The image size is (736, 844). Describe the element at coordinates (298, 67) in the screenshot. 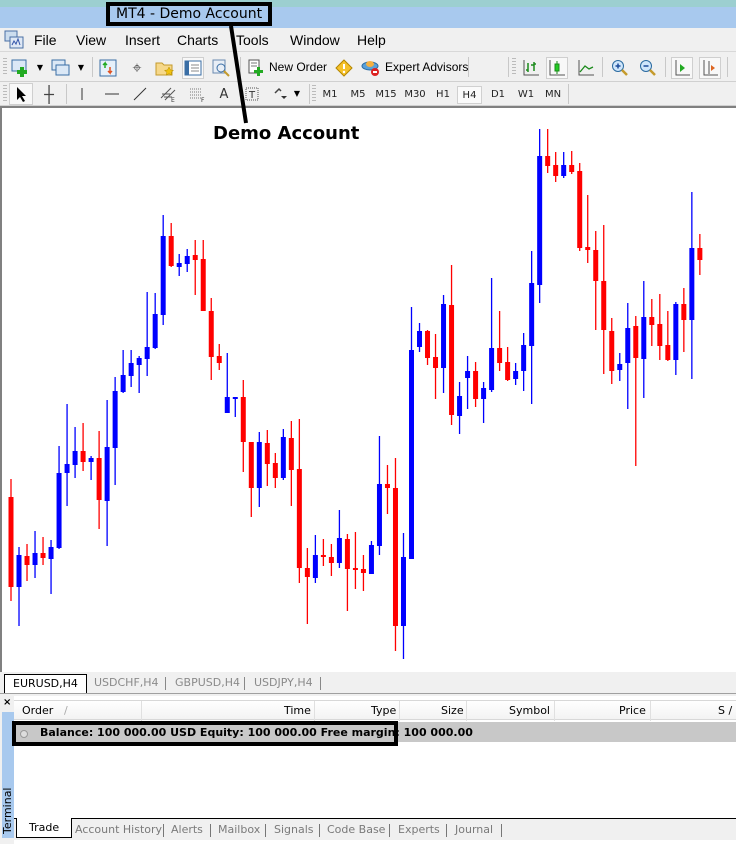

I see `new-order-button: New Order` at that location.